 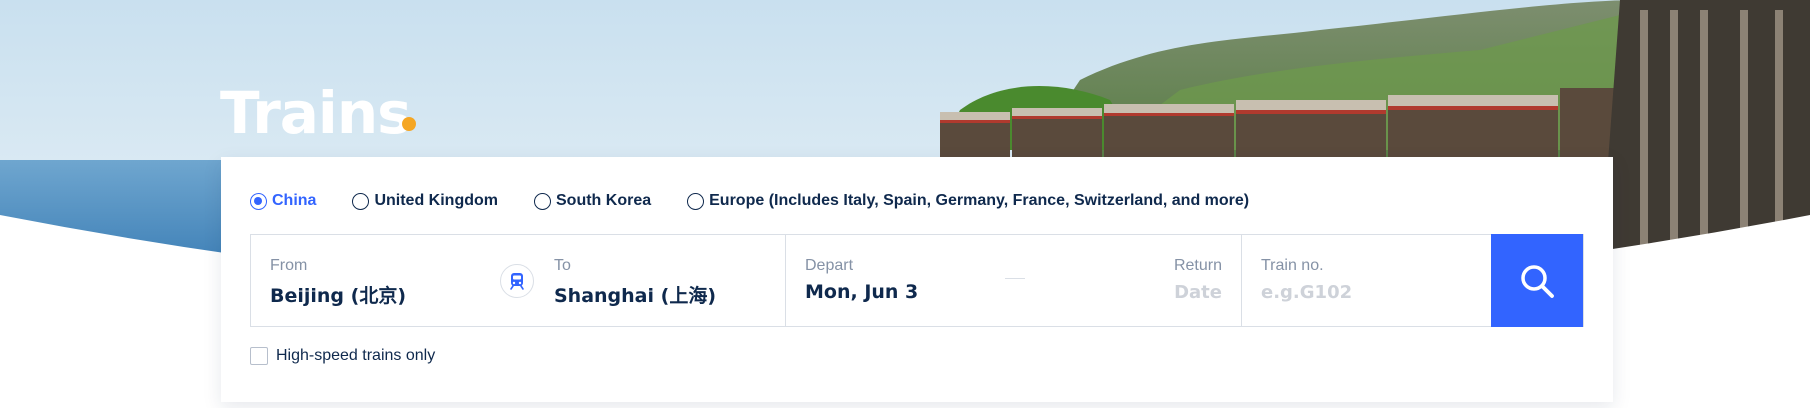 I want to click on high-speed-label: High-speed trains only, so click(x=356, y=355).